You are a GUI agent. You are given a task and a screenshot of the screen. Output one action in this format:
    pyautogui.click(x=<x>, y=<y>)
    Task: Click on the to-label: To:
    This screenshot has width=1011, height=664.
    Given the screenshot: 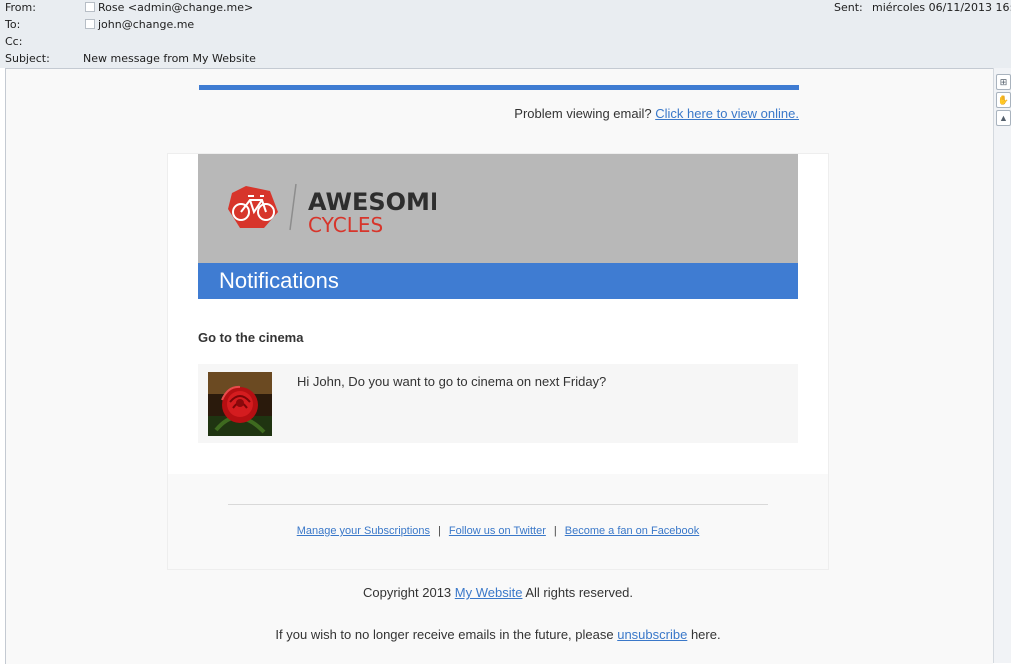 What is the action you would take?
    pyautogui.click(x=13, y=24)
    